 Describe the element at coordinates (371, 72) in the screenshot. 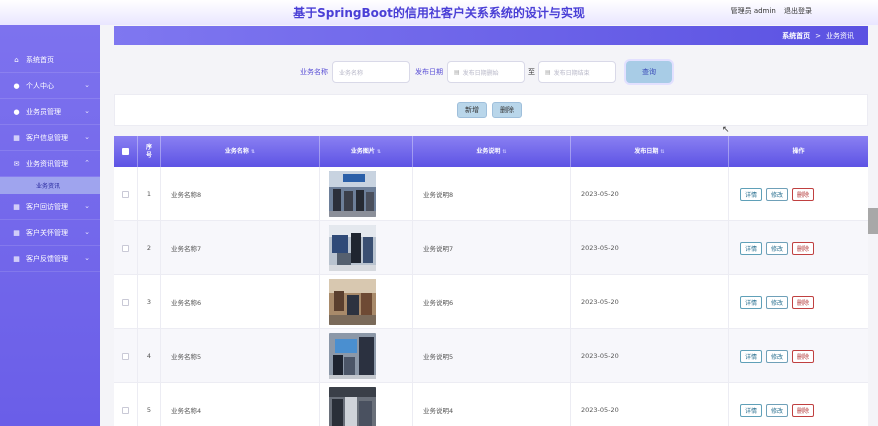

I see `name-search-input: 业务名称` at that location.